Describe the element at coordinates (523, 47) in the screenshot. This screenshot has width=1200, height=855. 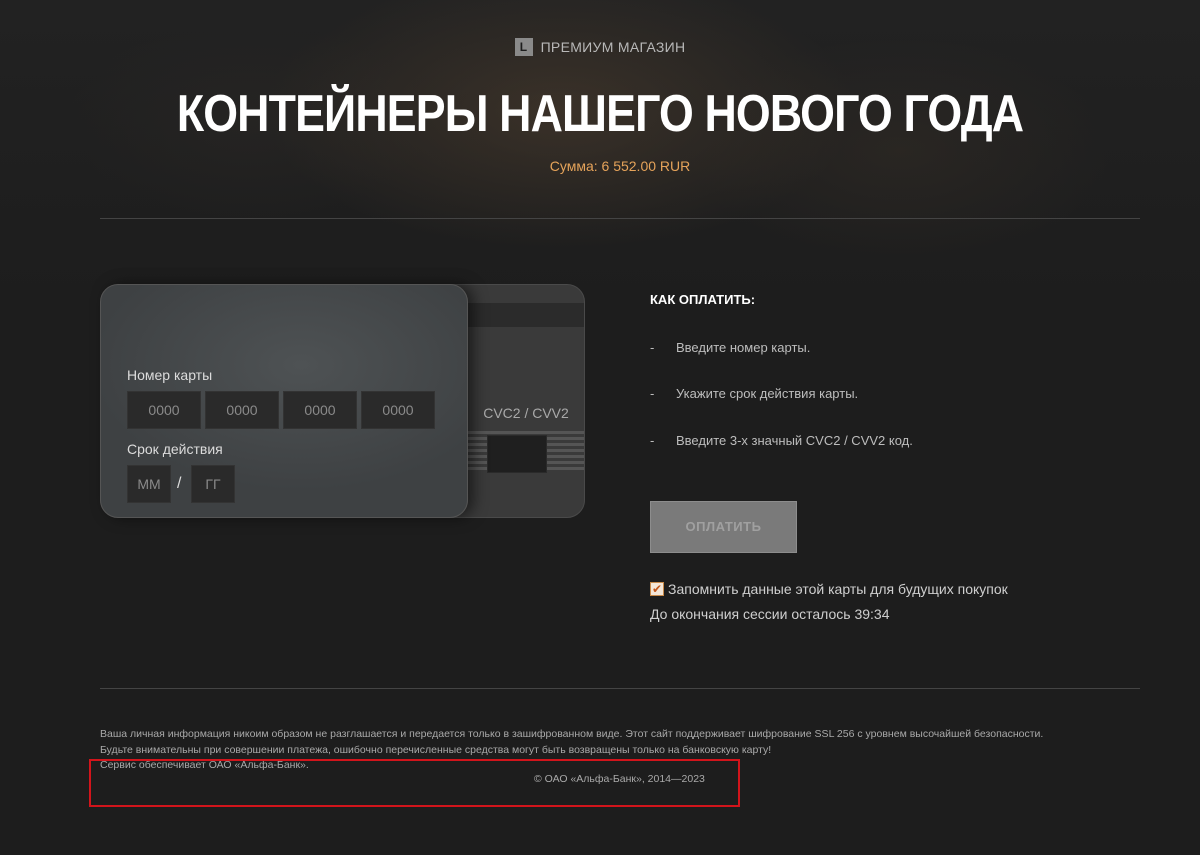
I see `shop-logo-icon: L` at that location.